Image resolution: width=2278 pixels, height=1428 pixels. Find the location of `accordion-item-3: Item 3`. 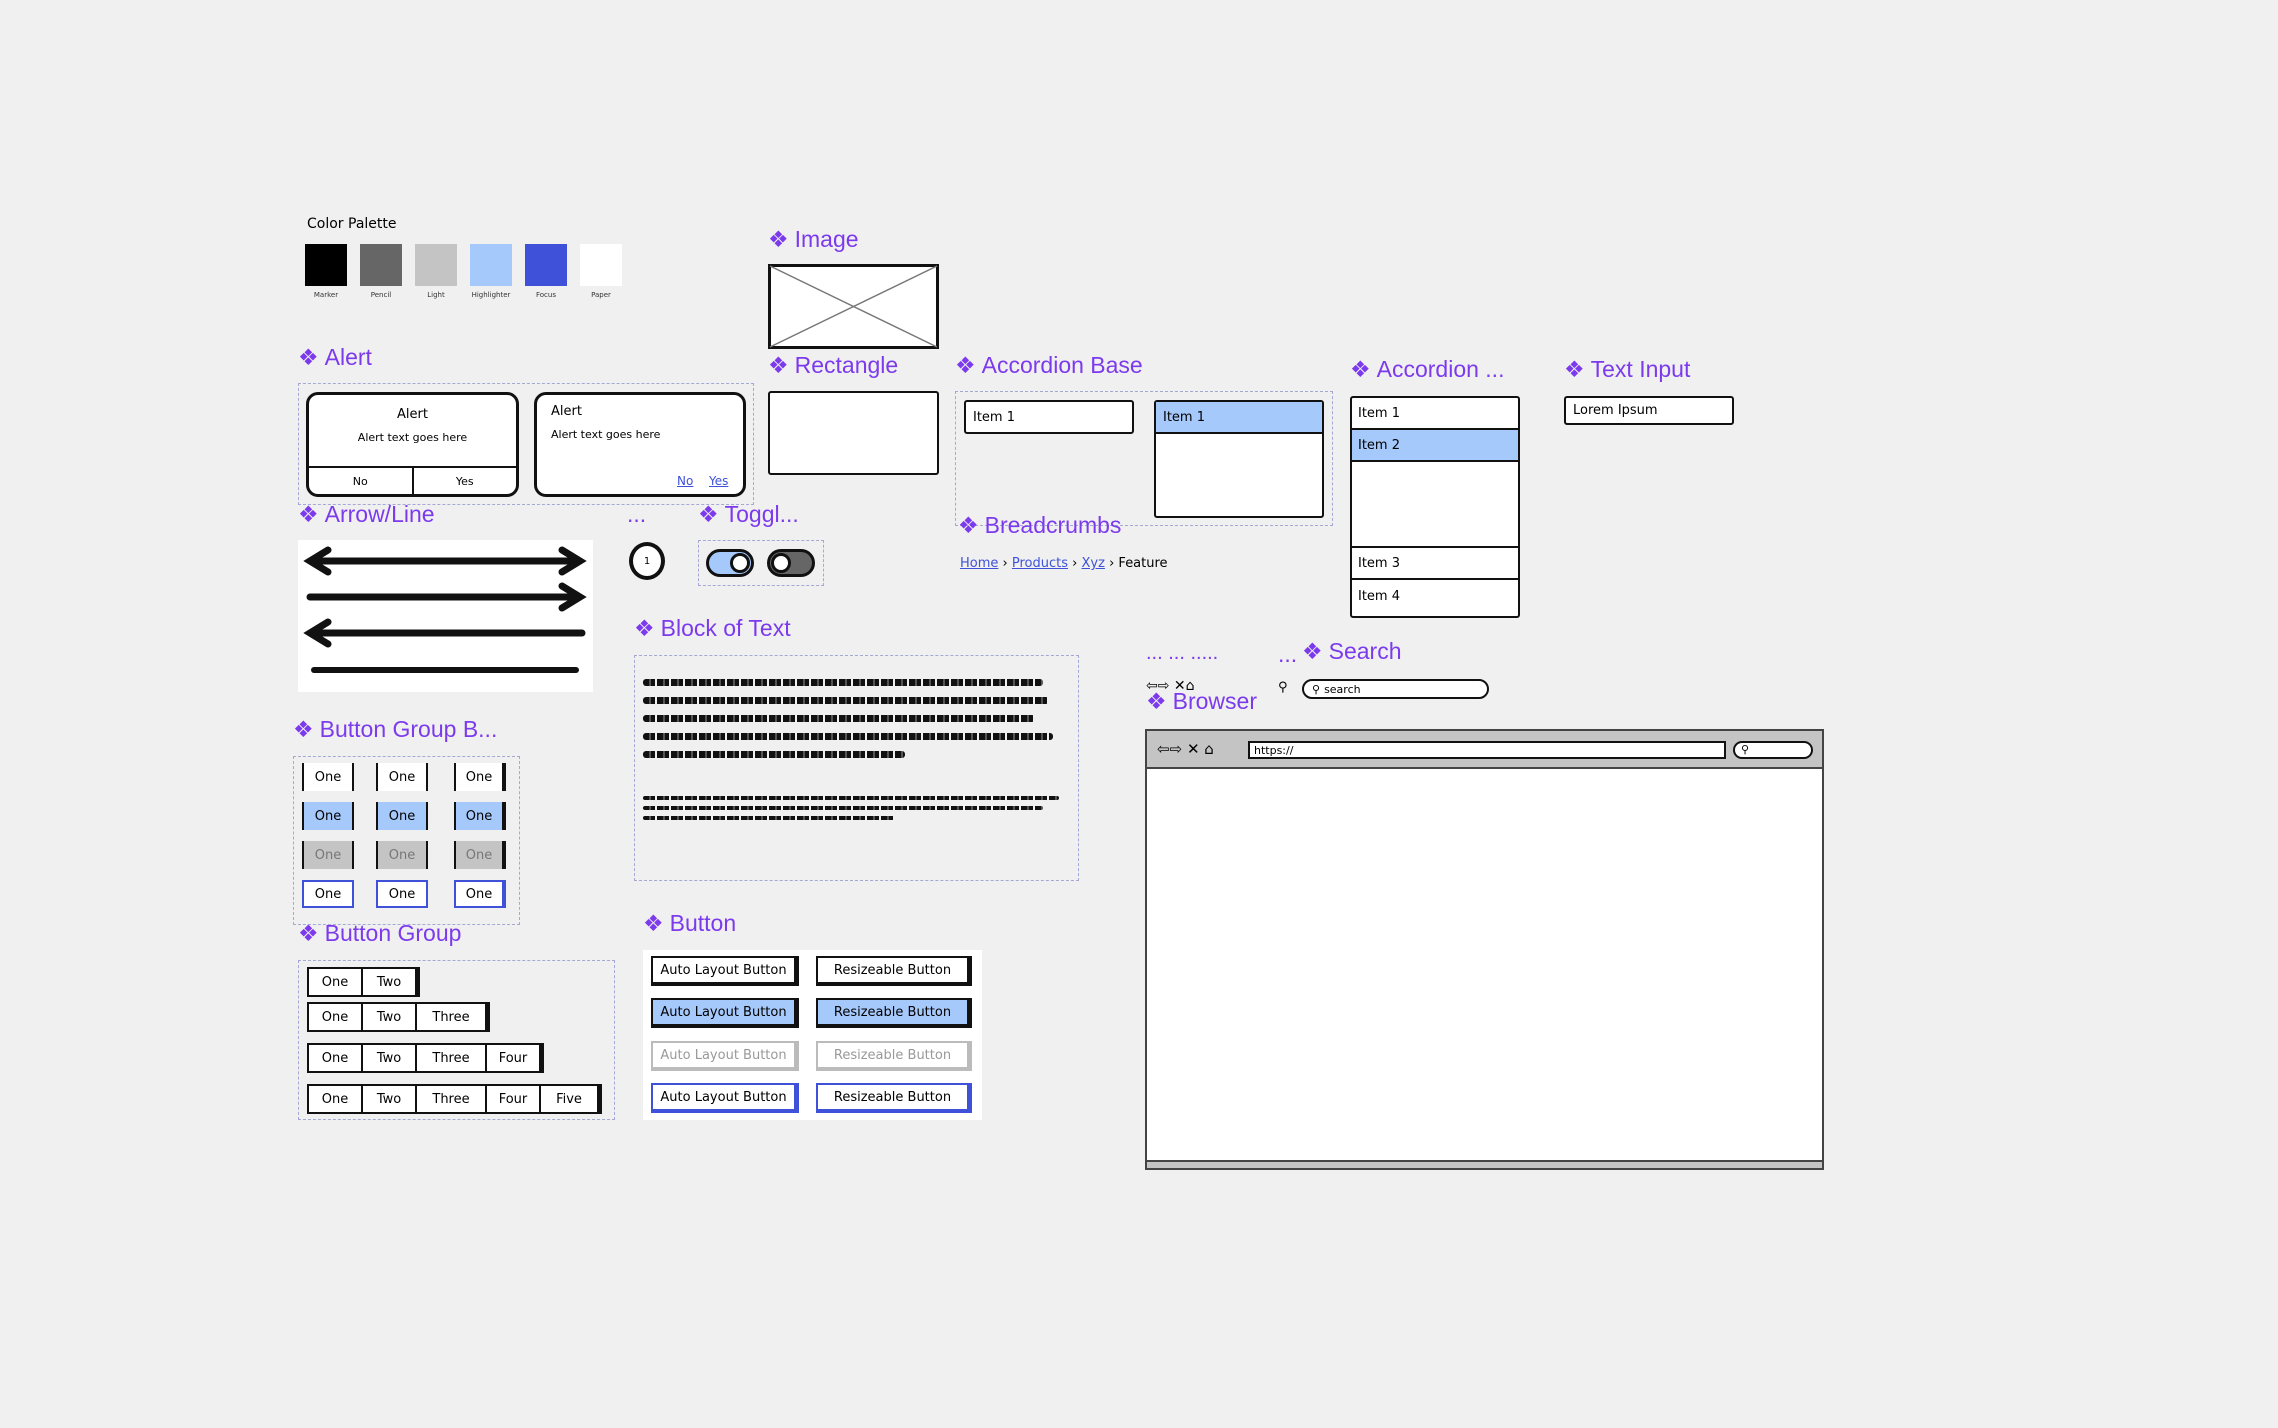

accordion-item-3: Item 3 is located at coordinates (1435, 564).